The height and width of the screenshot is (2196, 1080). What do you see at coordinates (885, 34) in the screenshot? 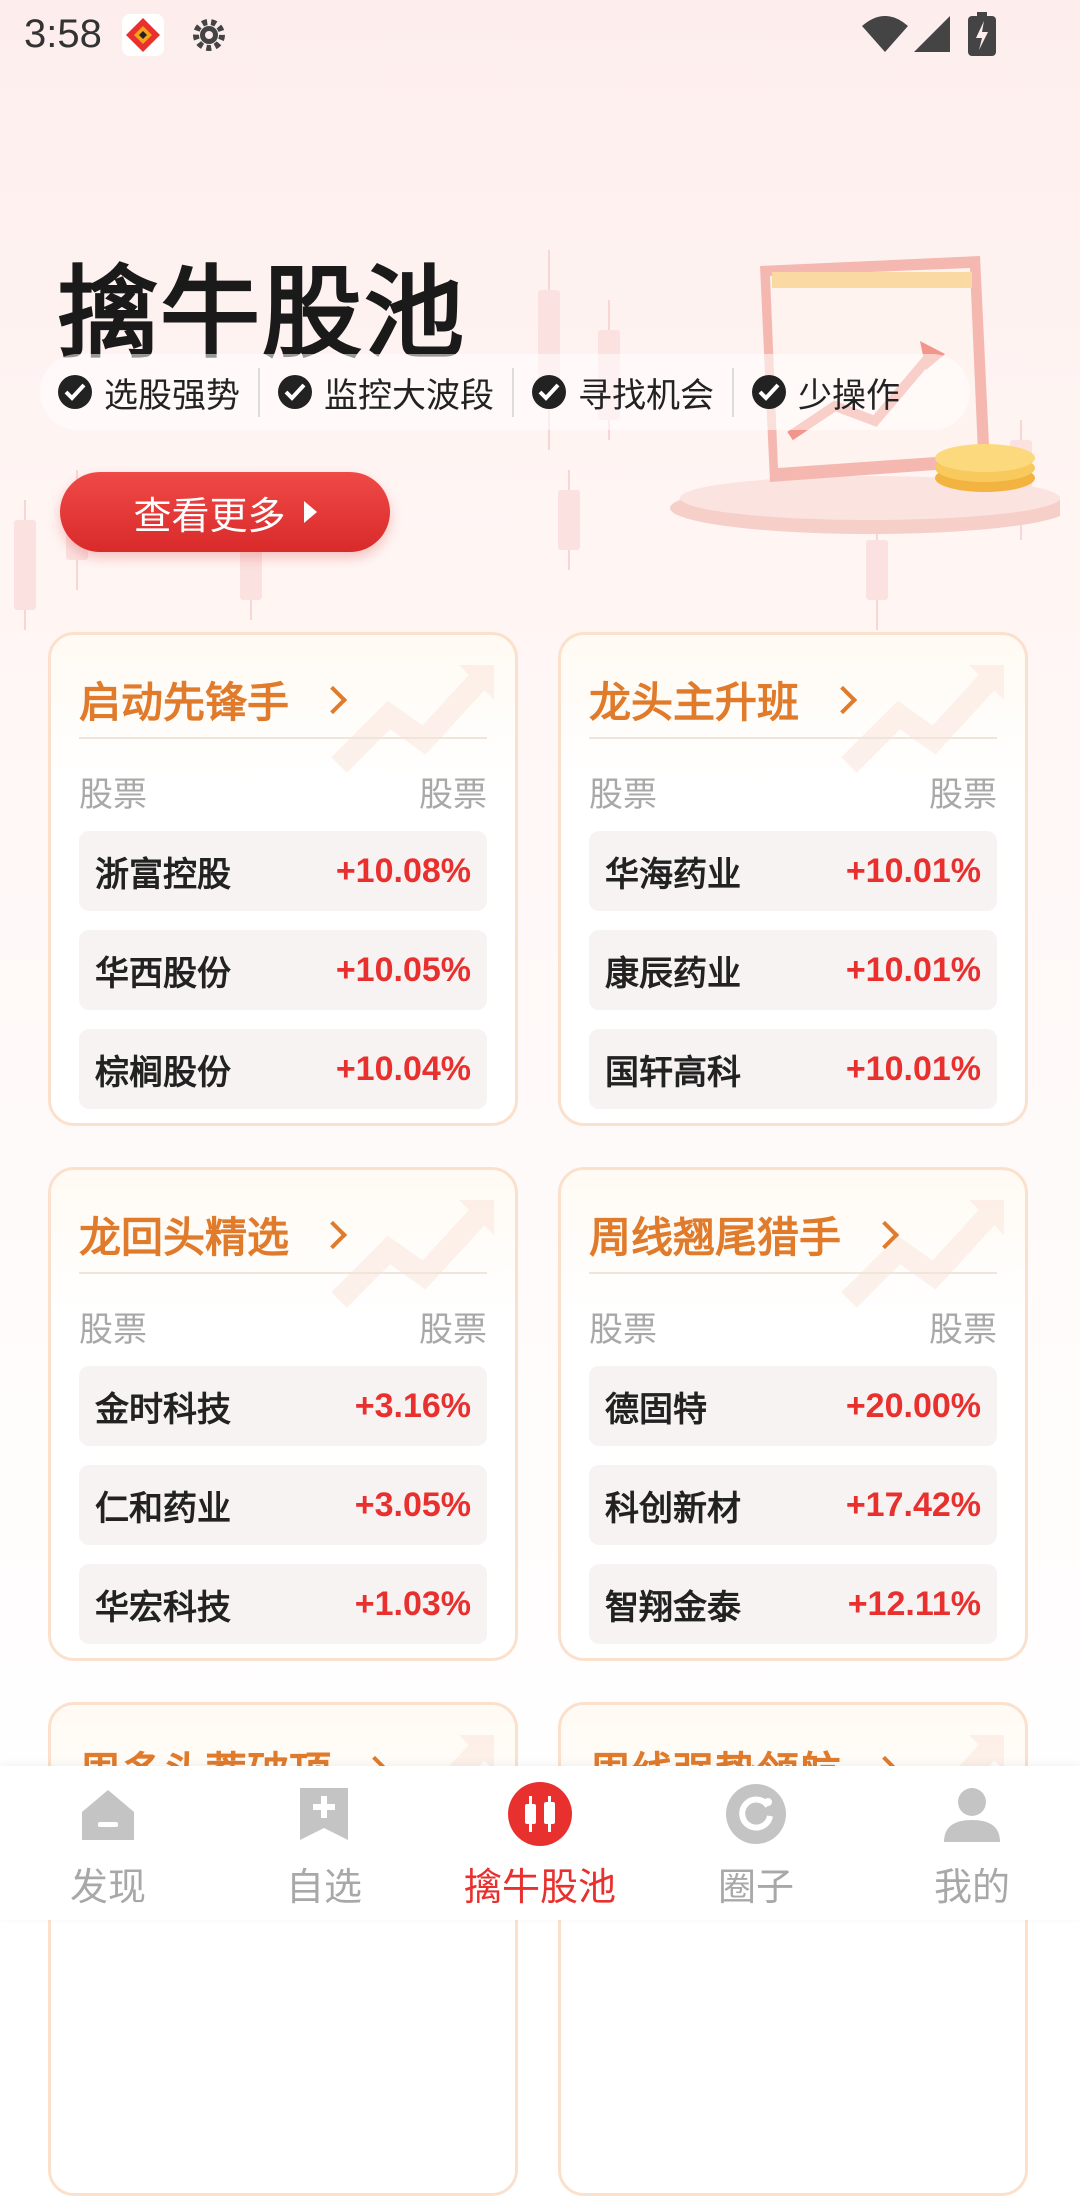
I see `wifi-icon` at bounding box center [885, 34].